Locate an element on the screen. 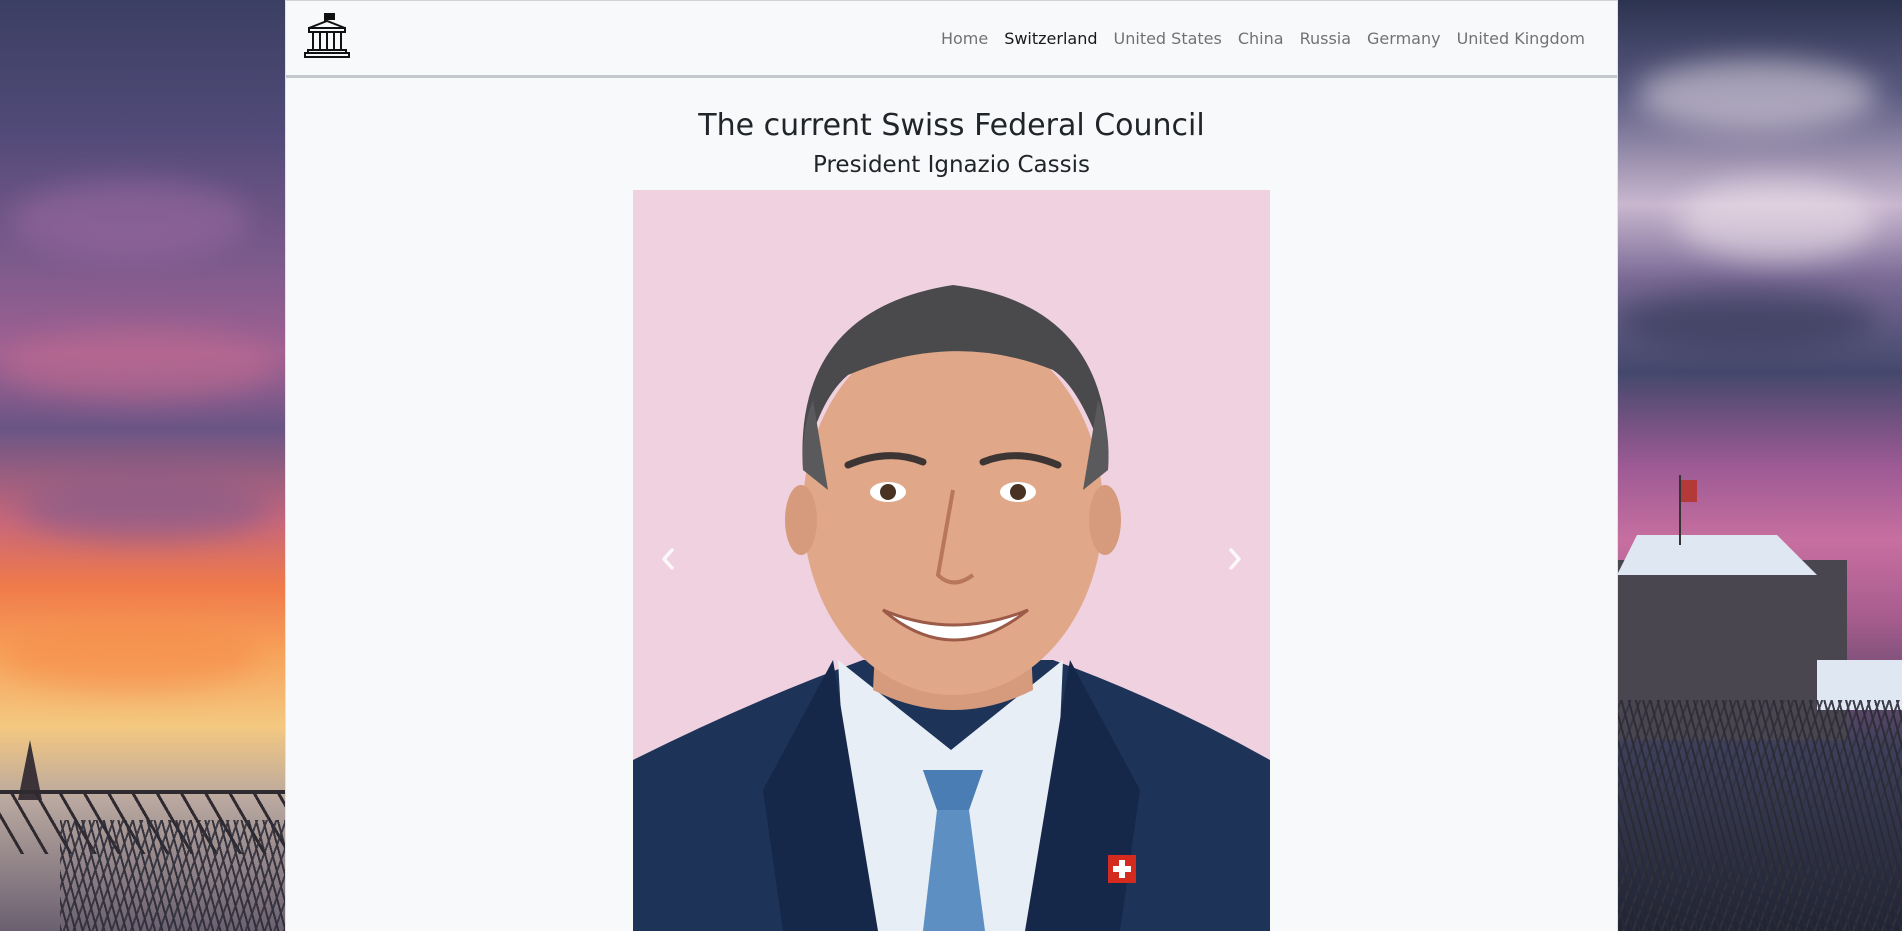 The height and width of the screenshot is (931, 1902). chevron-left-icon is located at coordinates (668, 561).